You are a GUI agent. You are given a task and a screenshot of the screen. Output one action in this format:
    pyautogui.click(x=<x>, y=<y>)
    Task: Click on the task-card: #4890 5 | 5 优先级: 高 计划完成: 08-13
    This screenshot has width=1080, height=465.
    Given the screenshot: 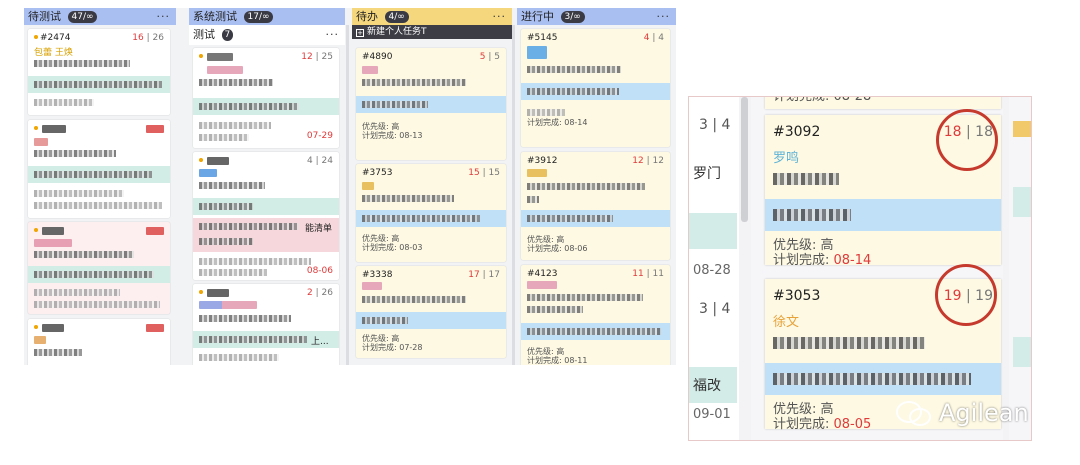 What is the action you would take?
    pyautogui.click(x=431, y=104)
    